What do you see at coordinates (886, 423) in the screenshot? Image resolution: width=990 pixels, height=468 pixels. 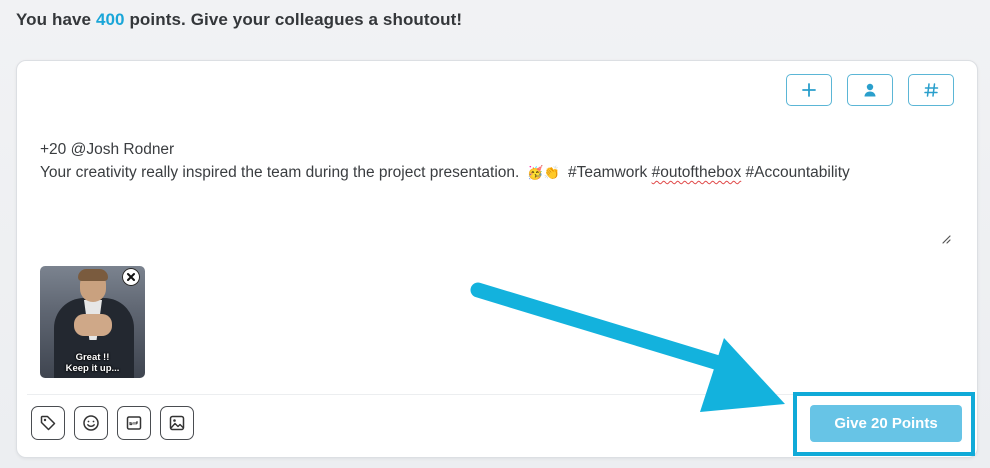 I see `give-points-button: Give 20 Points` at bounding box center [886, 423].